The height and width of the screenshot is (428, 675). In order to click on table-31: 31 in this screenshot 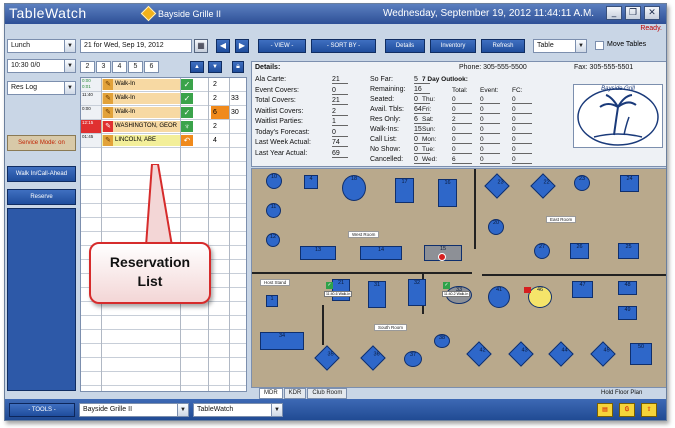, I will do `click(377, 294)`.